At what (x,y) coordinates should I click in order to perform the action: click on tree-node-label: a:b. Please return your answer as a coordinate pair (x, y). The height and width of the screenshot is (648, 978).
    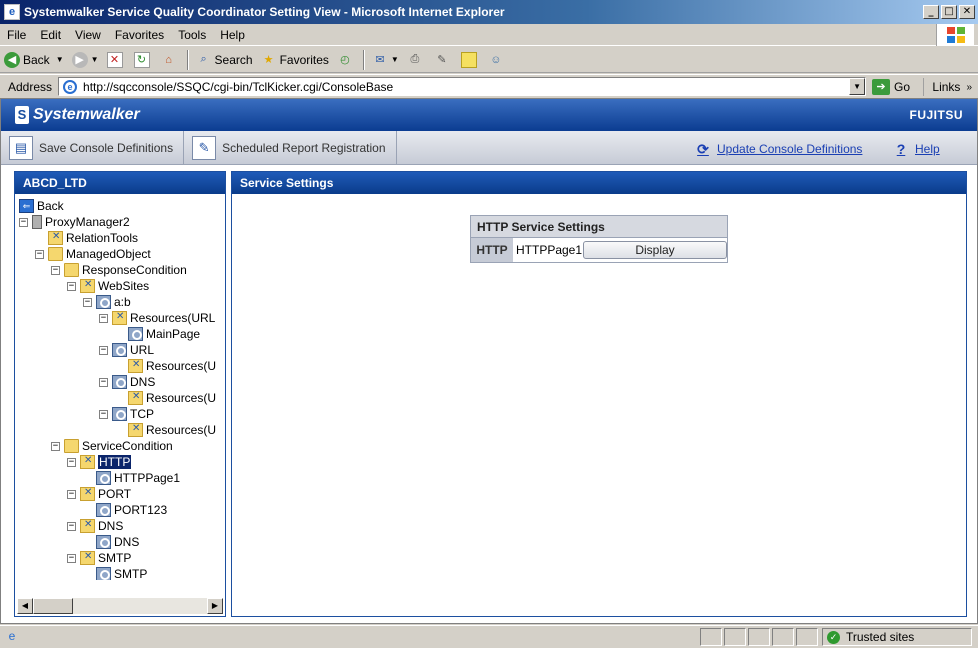
    Looking at the image, I should click on (122, 302).